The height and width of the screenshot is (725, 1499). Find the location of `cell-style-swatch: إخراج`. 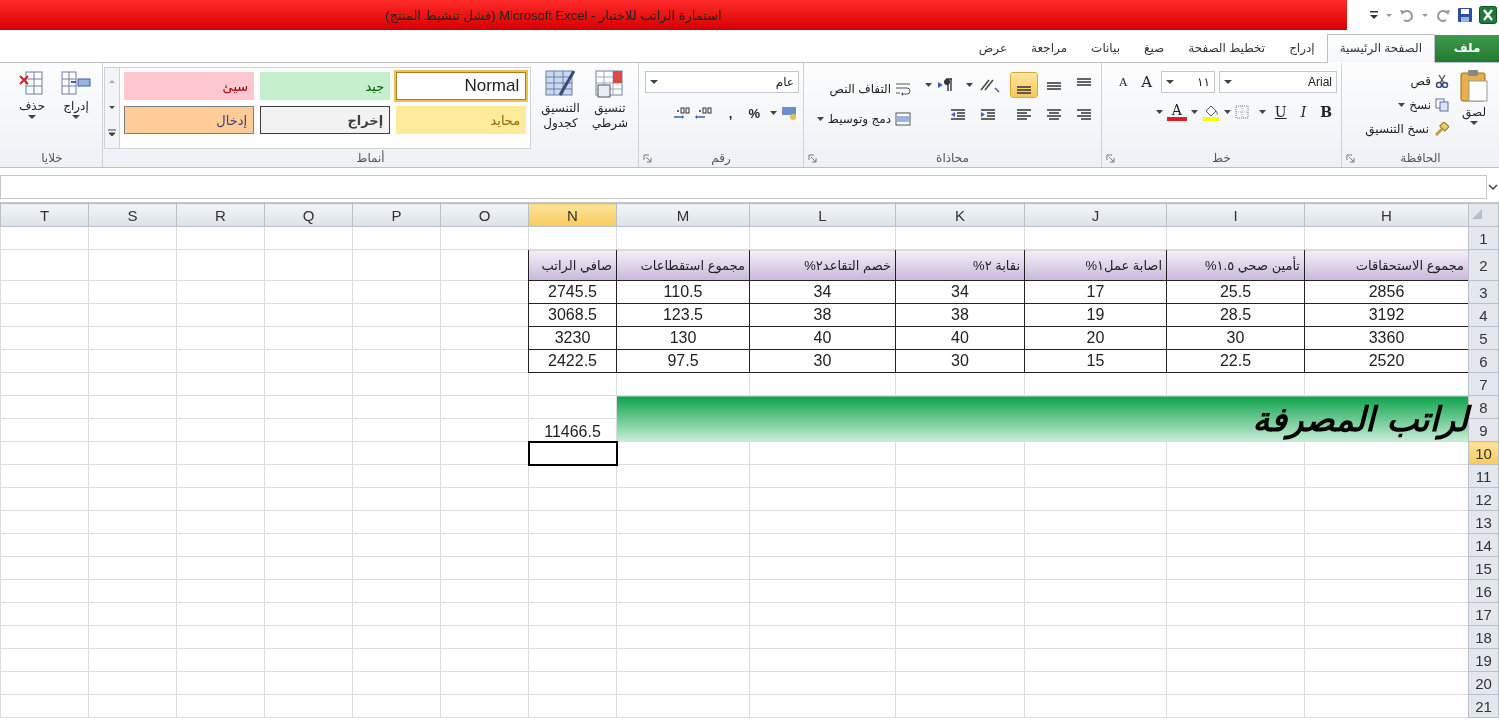

cell-style-swatch: إخراج is located at coordinates (325, 120).